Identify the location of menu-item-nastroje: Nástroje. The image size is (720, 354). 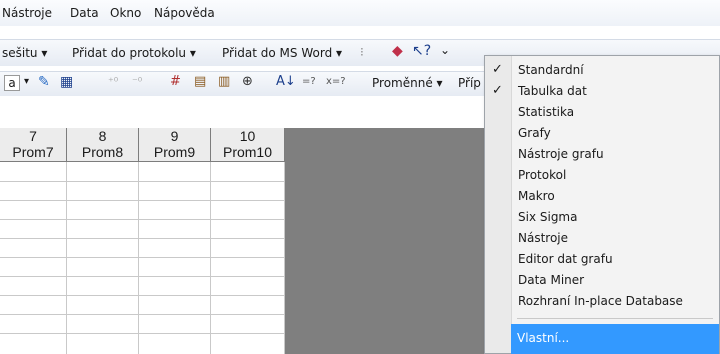
(615, 238).